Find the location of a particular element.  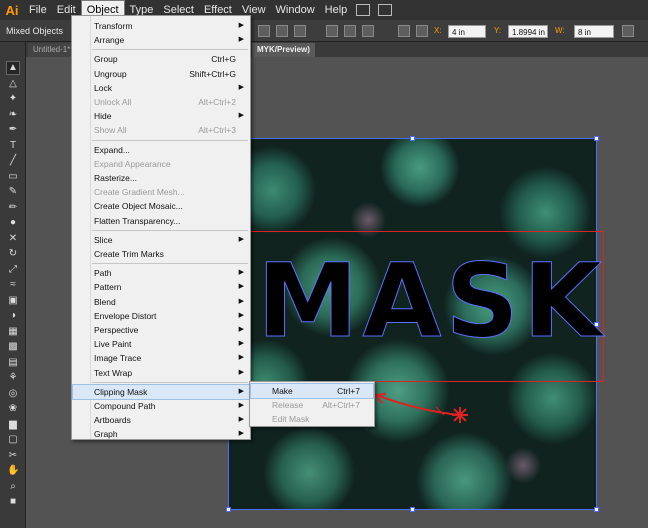

menu-item-make: Make Ctrl+7 is located at coordinates (312, 391).